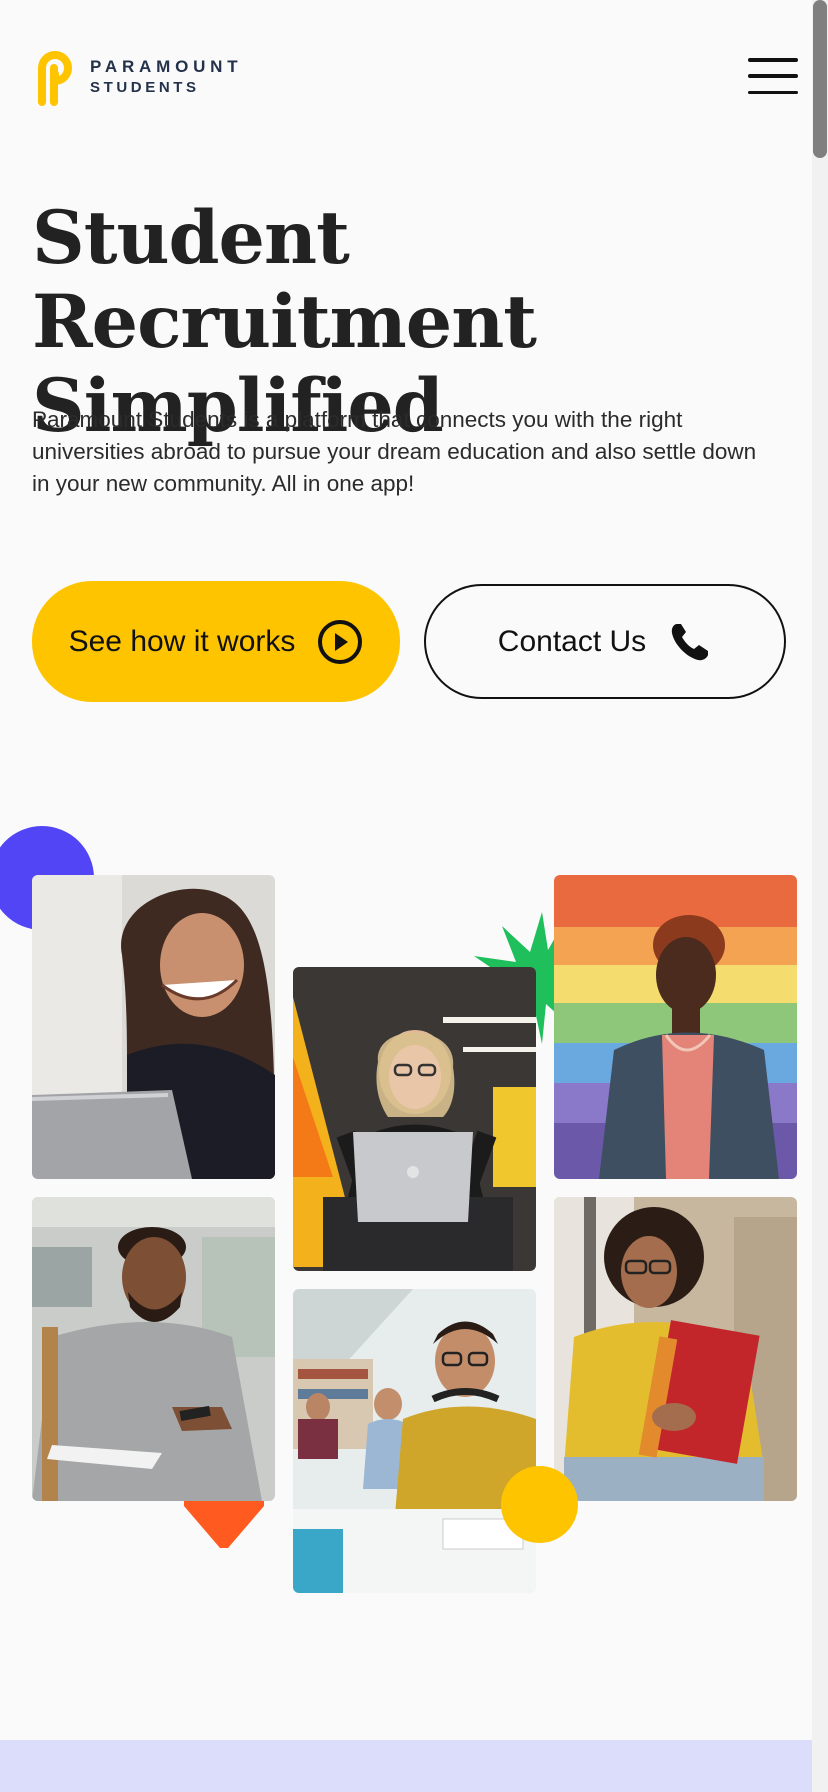 This screenshot has height=1792, width=828. Describe the element at coordinates (820, 79) in the screenshot. I see `scrollbar-thumb` at that location.